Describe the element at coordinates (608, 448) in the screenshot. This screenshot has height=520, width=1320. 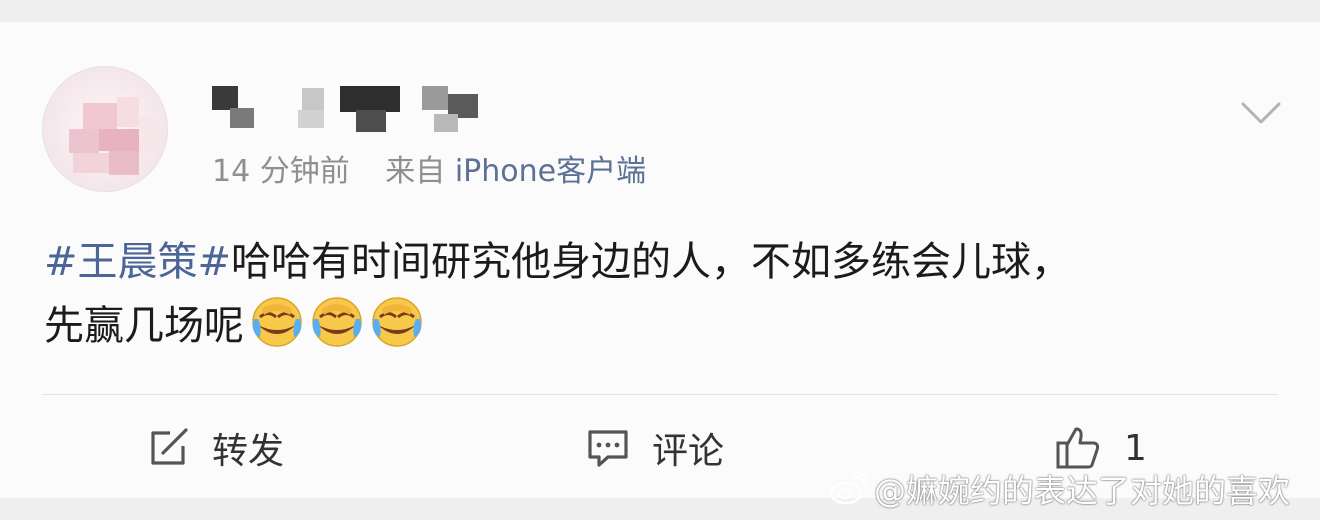
I see `comment-icon` at that location.